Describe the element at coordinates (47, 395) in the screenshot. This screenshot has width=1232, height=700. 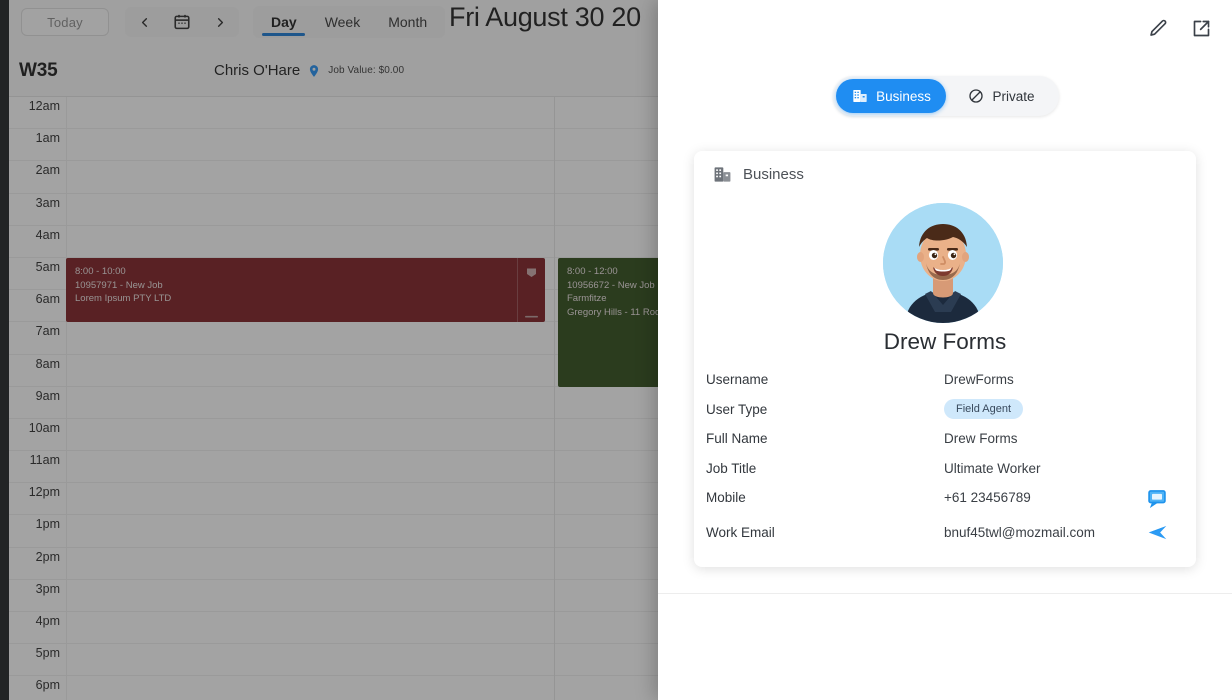
I see `time-axis-label: 9am` at that location.